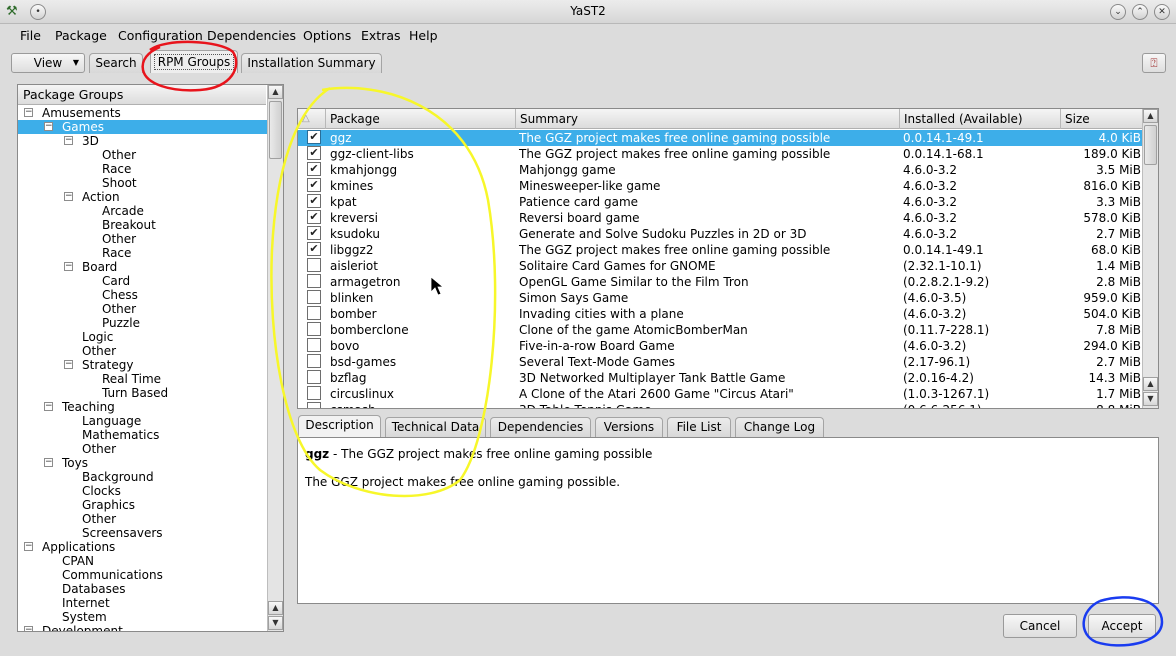 The width and height of the screenshot is (1176, 656). Describe the element at coordinates (311, 63) in the screenshot. I see `tab-installation-summary: Installation Summary` at that location.